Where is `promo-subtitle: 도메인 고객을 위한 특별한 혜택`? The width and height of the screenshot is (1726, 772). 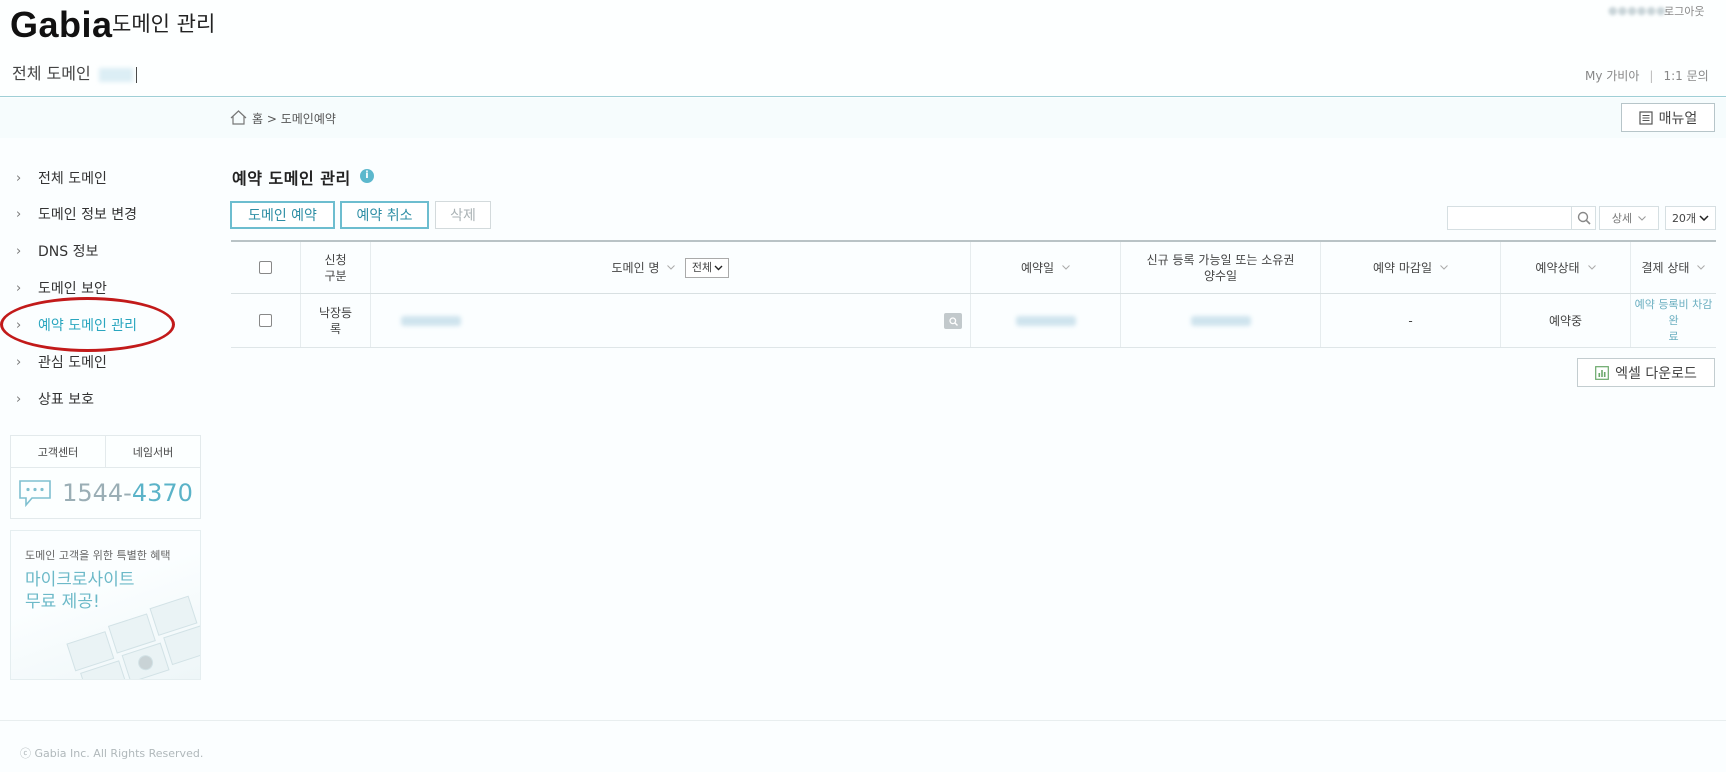 promo-subtitle: 도메인 고객을 위한 특별한 혜택 is located at coordinates (98, 555).